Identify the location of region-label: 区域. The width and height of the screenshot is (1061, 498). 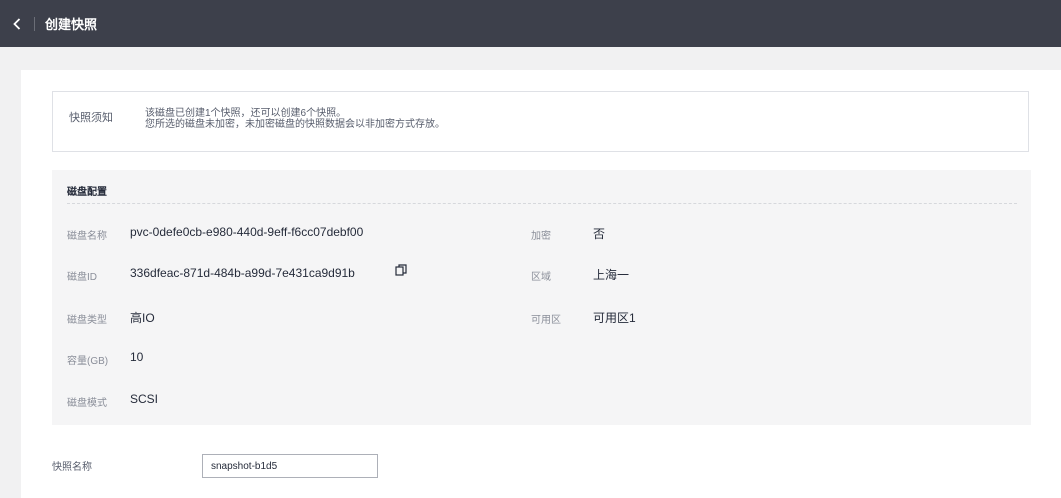
(541, 277).